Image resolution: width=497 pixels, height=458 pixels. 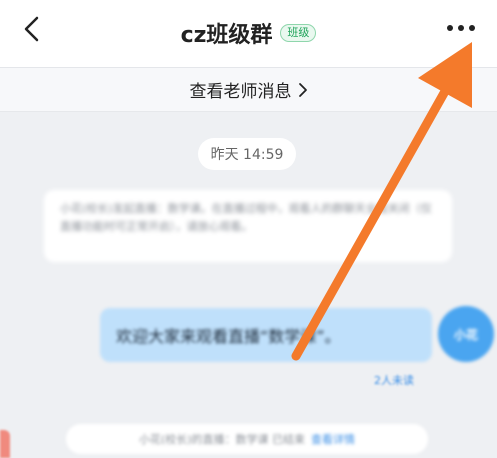 I want to click on chat-header: cz班级群 班级, so click(x=248, y=34).